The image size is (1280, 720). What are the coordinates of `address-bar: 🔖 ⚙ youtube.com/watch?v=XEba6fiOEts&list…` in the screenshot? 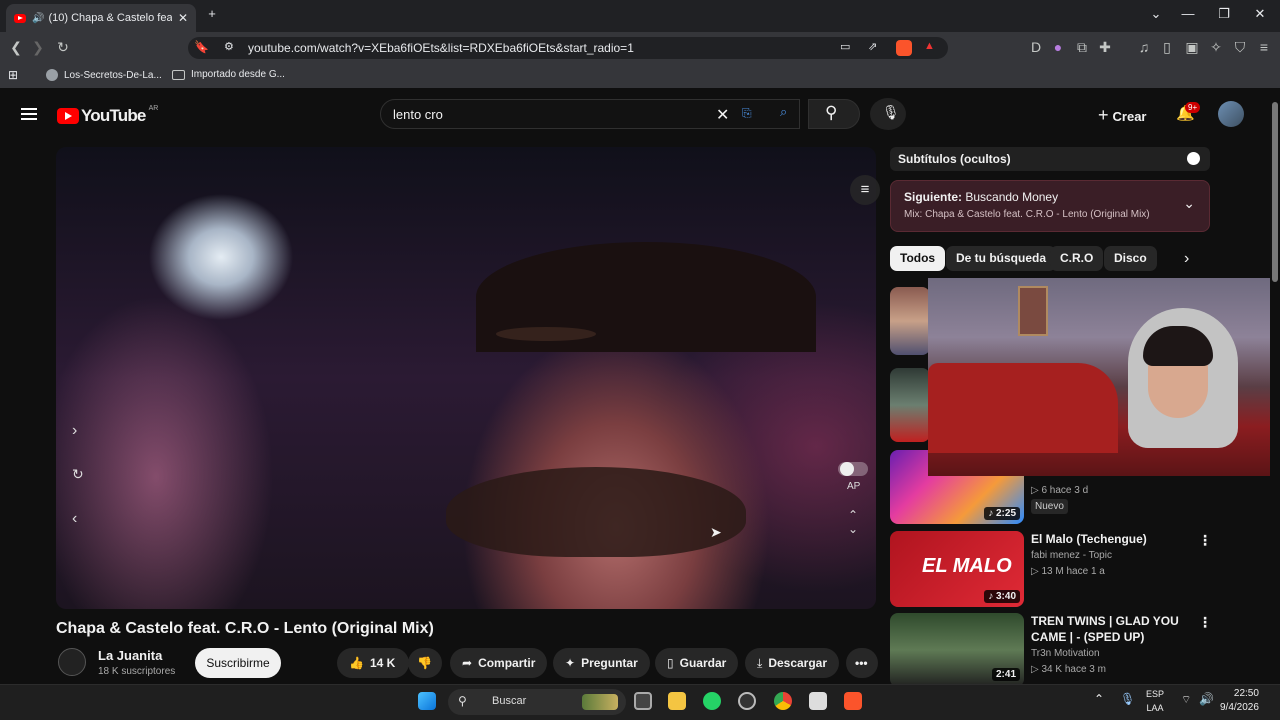 It's located at (568, 48).